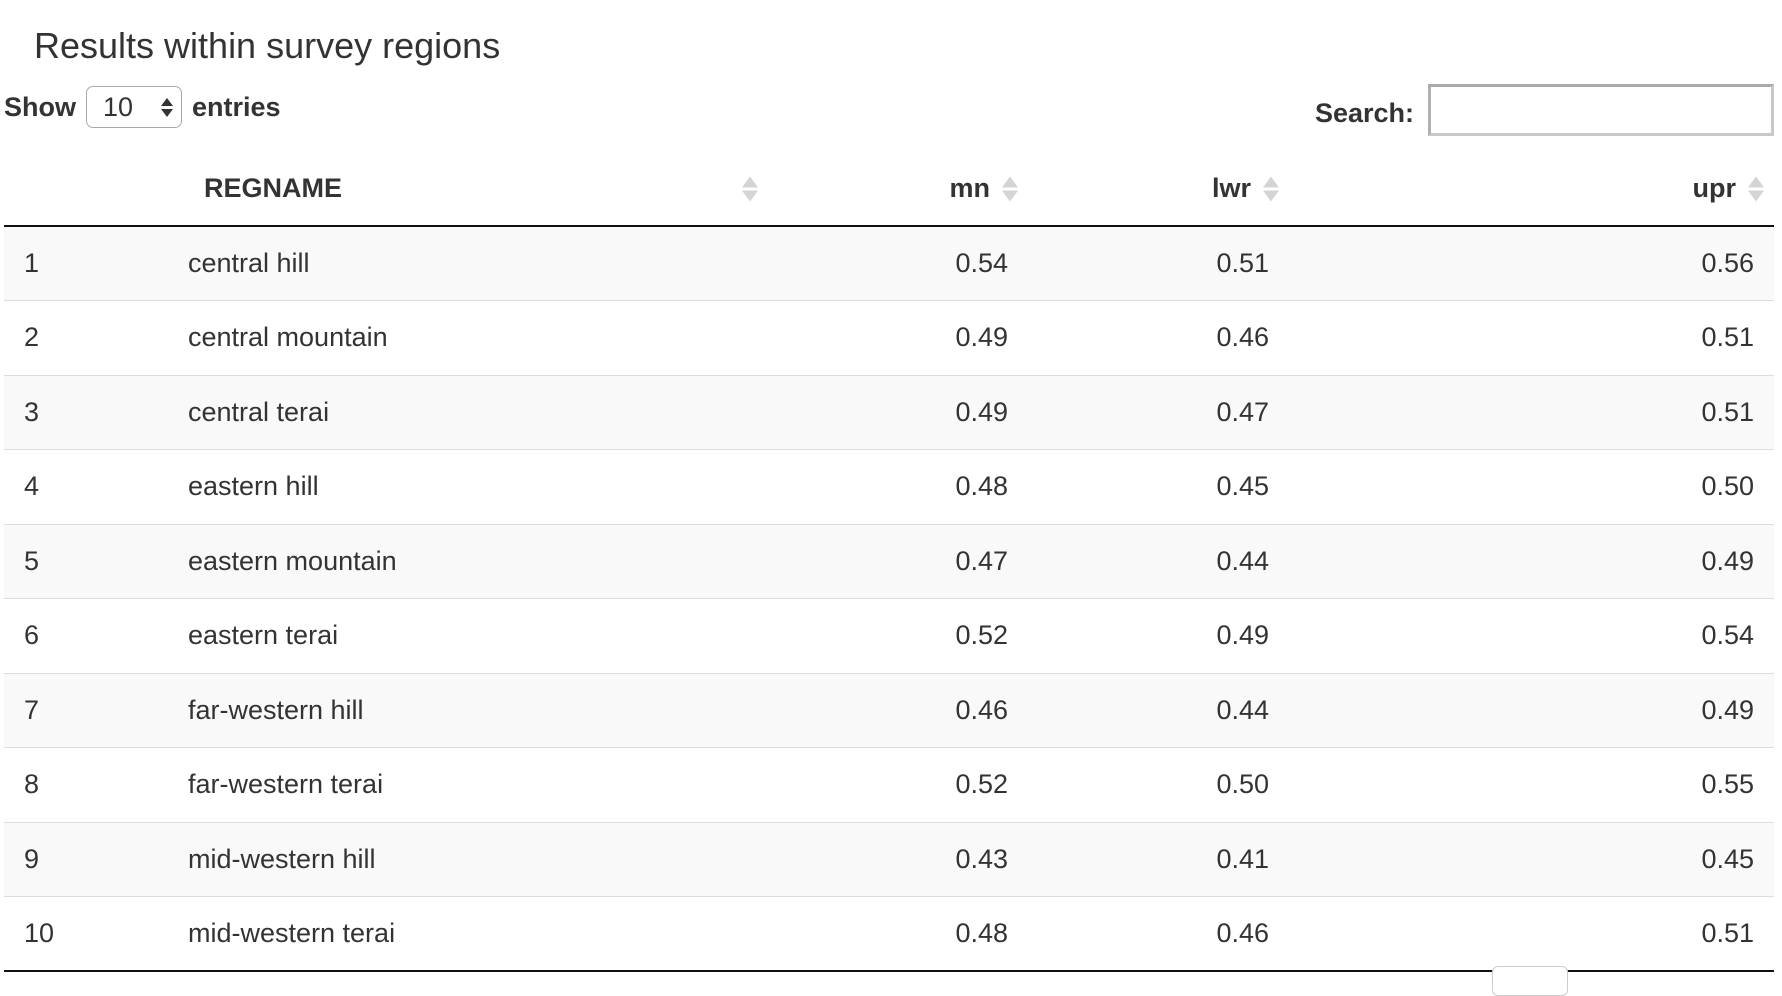  I want to click on cell-regname: eastern hill, so click(468, 486).